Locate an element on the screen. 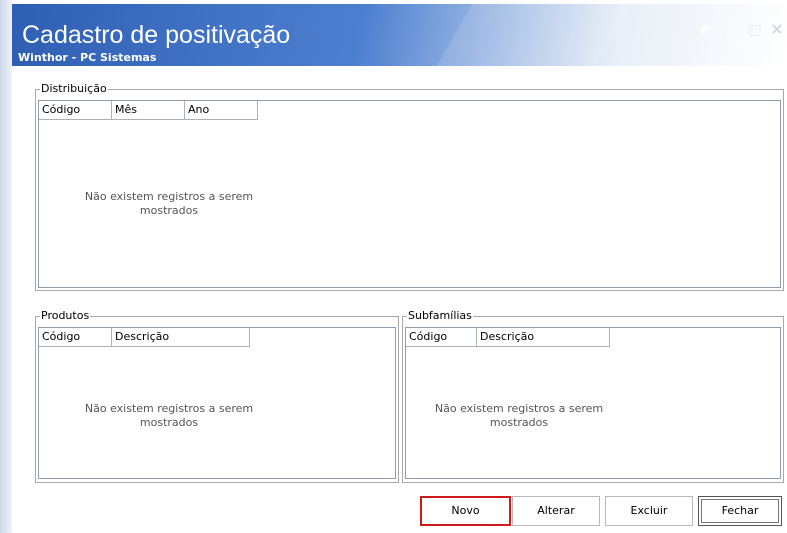  maximize-icon: □ is located at coordinates (755, 30).